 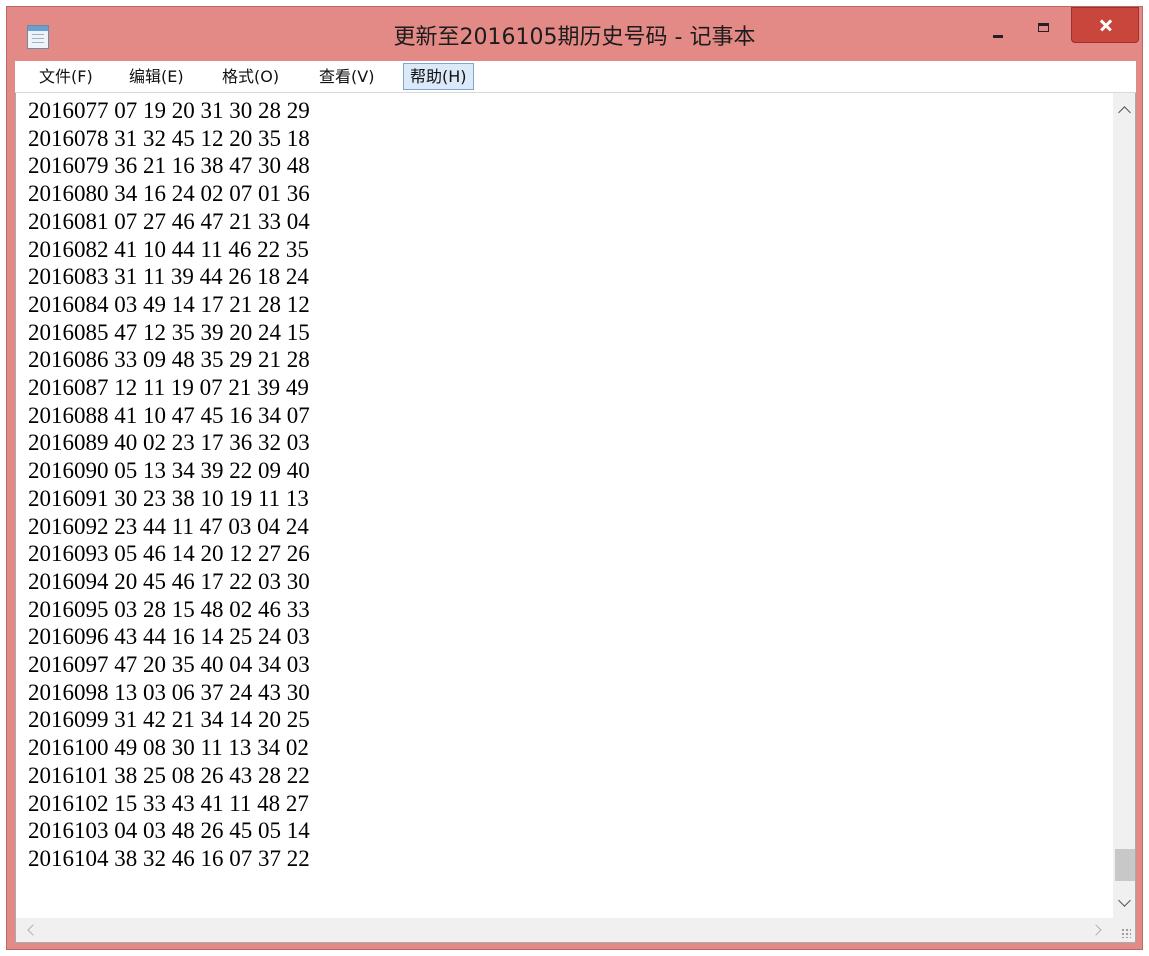 I want to click on menu-format: 格式(O), so click(x=250, y=76).